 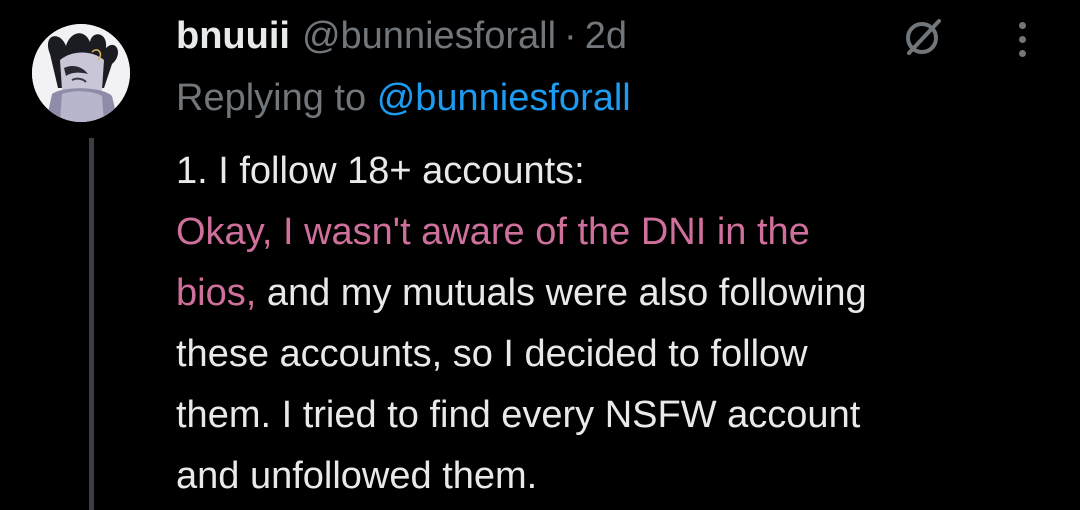 What do you see at coordinates (221, 293) in the screenshot?
I see `tweet-text-highlighted: bios,` at bounding box center [221, 293].